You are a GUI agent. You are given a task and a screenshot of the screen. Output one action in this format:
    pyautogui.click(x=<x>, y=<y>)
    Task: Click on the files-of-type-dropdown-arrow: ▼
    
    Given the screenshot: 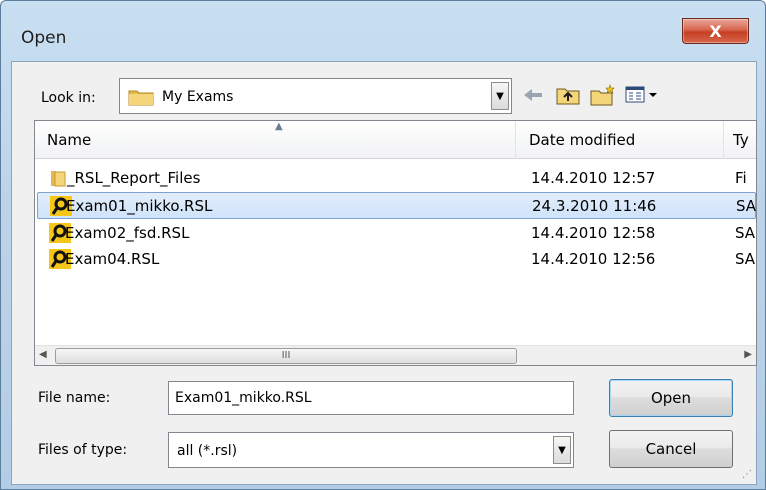 What is the action you would take?
    pyautogui.click(x=562, y=450)
    